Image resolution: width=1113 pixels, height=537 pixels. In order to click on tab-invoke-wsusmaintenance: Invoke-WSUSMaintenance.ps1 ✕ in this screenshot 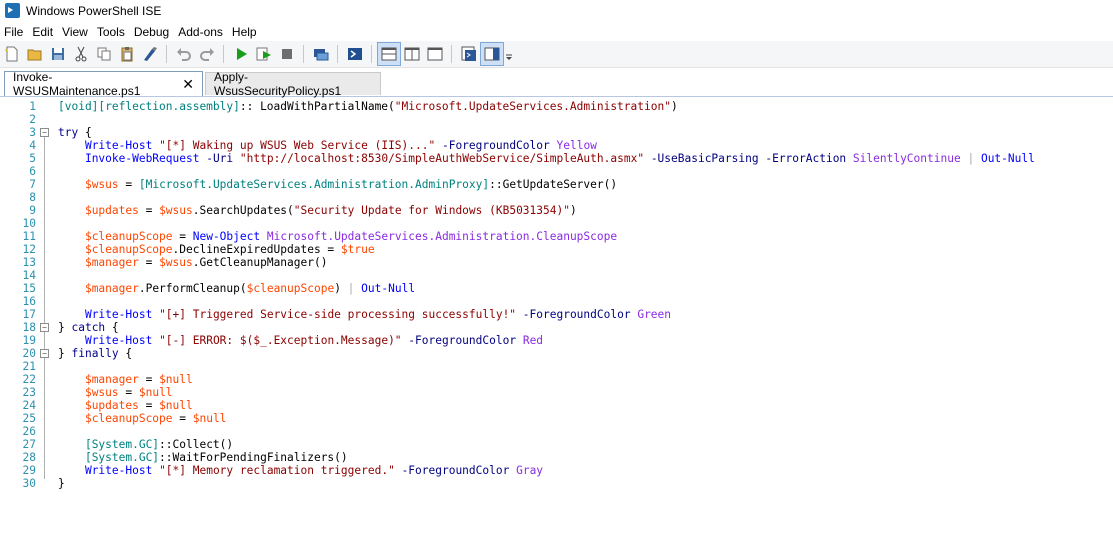, I will do `click(103, 84)`.